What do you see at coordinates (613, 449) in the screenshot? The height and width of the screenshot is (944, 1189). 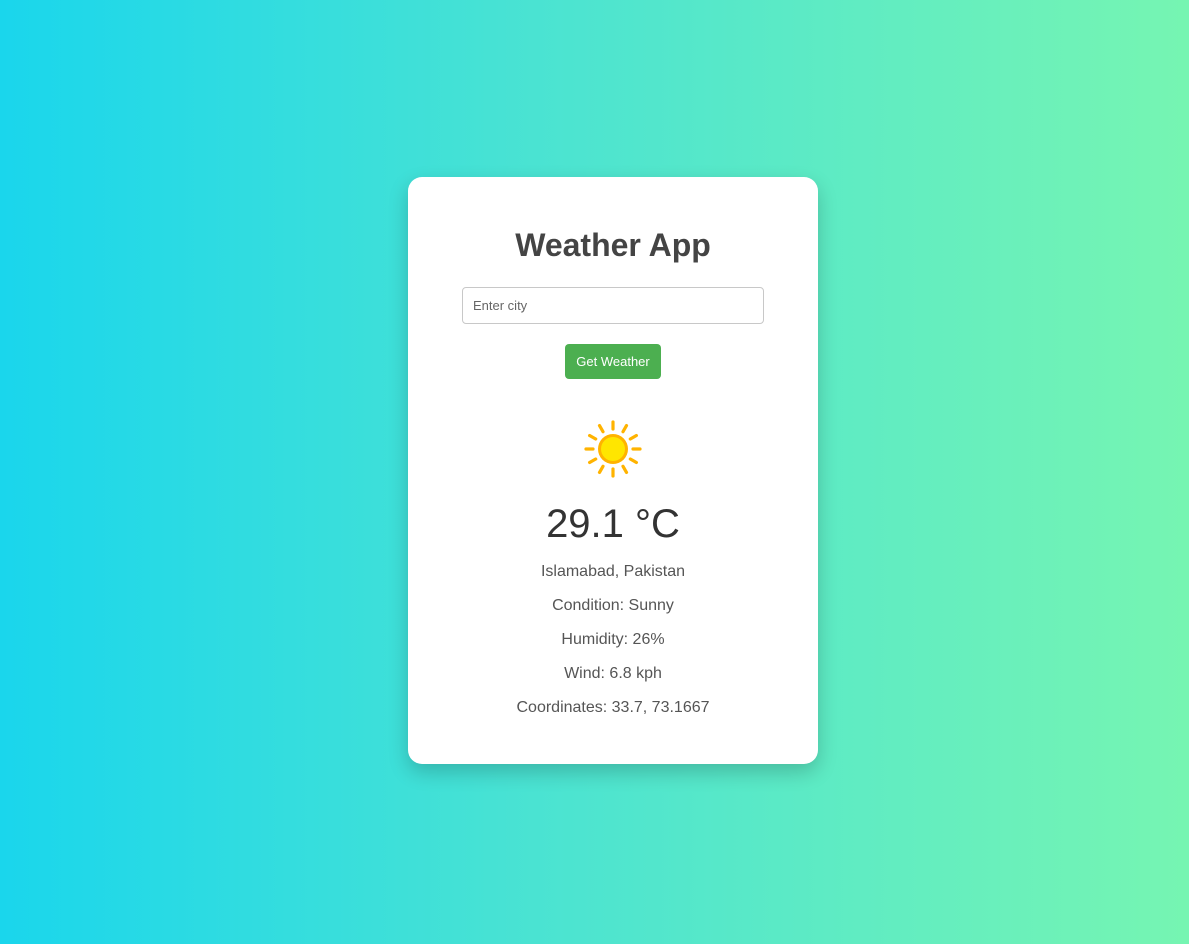 I see `sun-icon` at bounding box center [613, 449].